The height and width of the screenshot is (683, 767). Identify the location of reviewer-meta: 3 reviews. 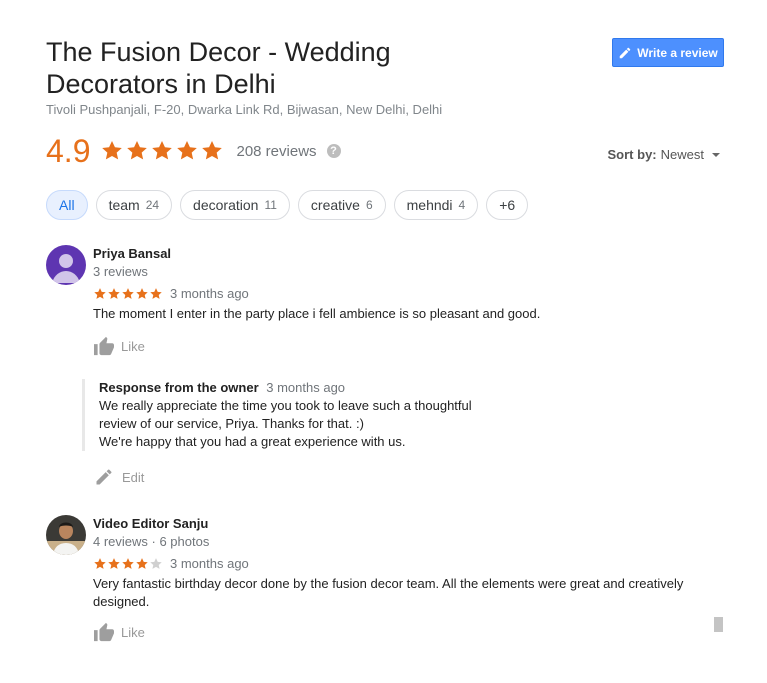
(120, 271).